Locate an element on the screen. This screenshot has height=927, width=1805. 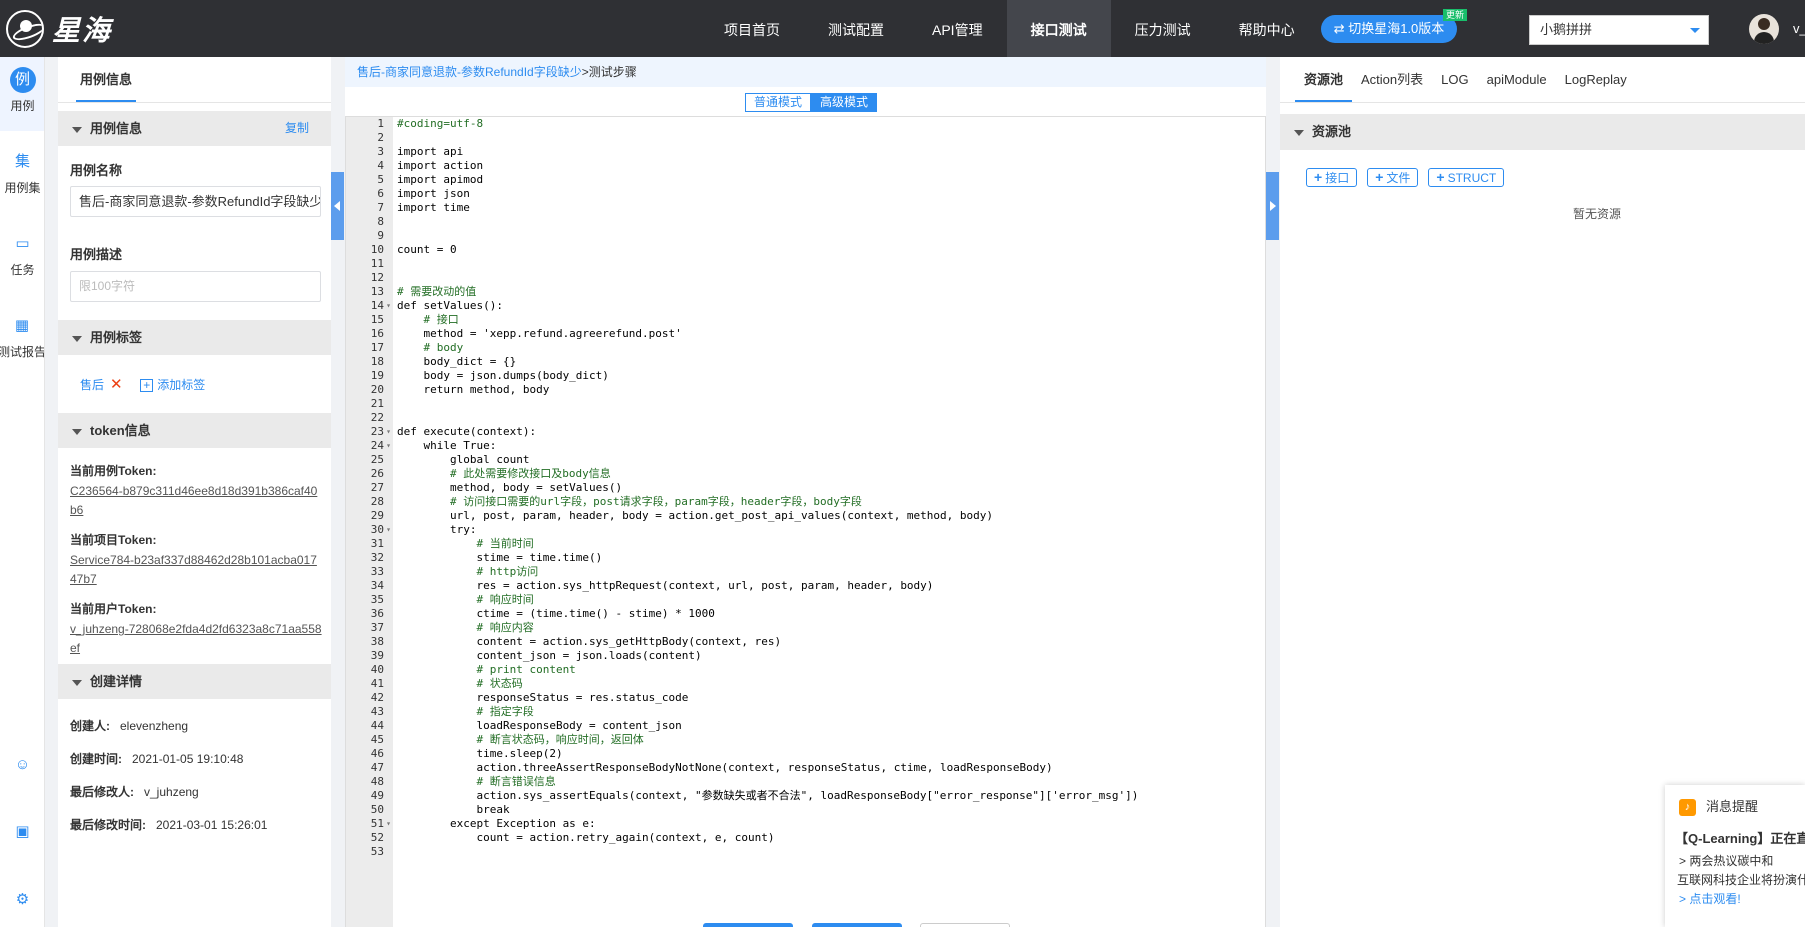
code-text: count = 0 is located at coordinates (425, 250).